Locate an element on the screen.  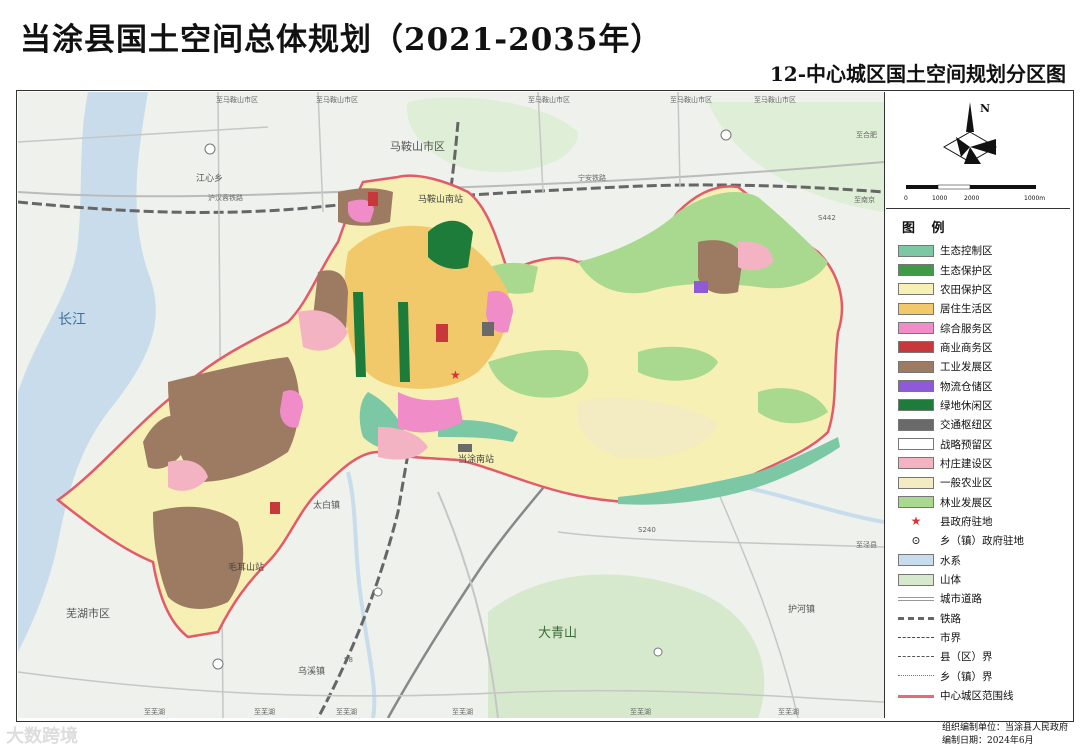
county-government-marker: ★ is located at coordinates (455, 375).